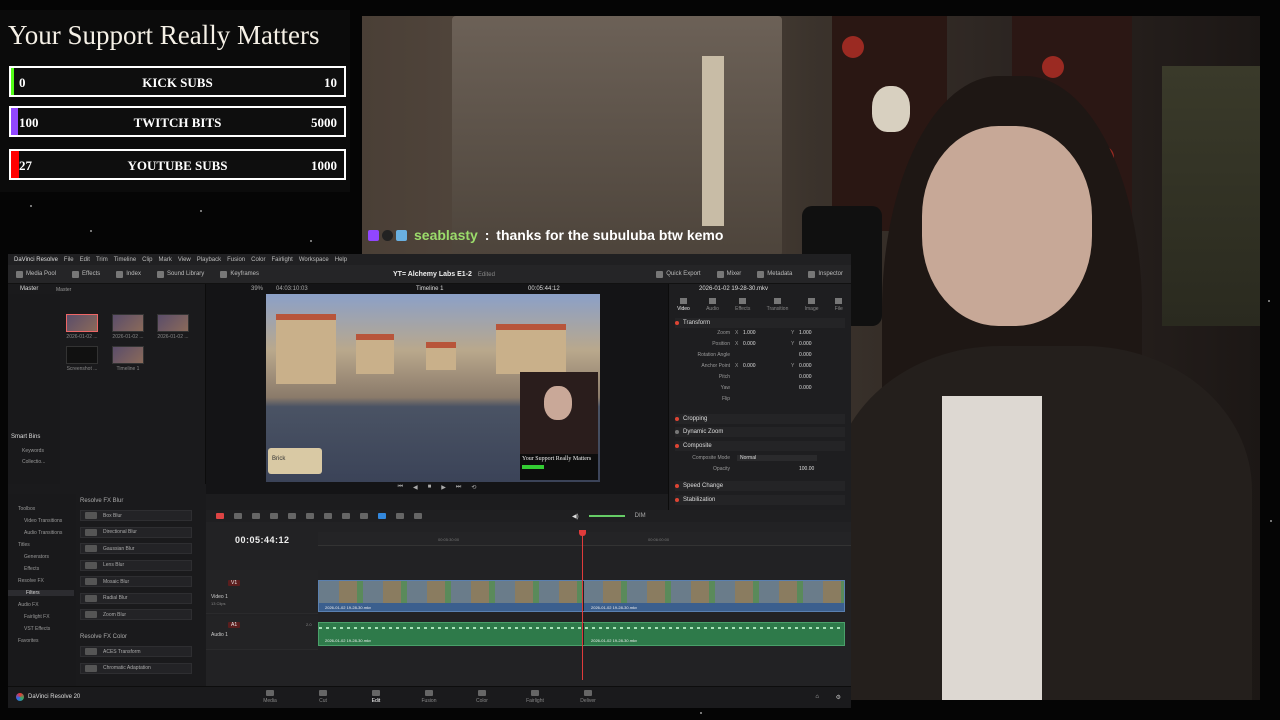 The width and height of the screenshot is (1280, 720). Describe the element at coordinates (125, 260) in the screenshot. I see `menu-item: Timeline` at that location.